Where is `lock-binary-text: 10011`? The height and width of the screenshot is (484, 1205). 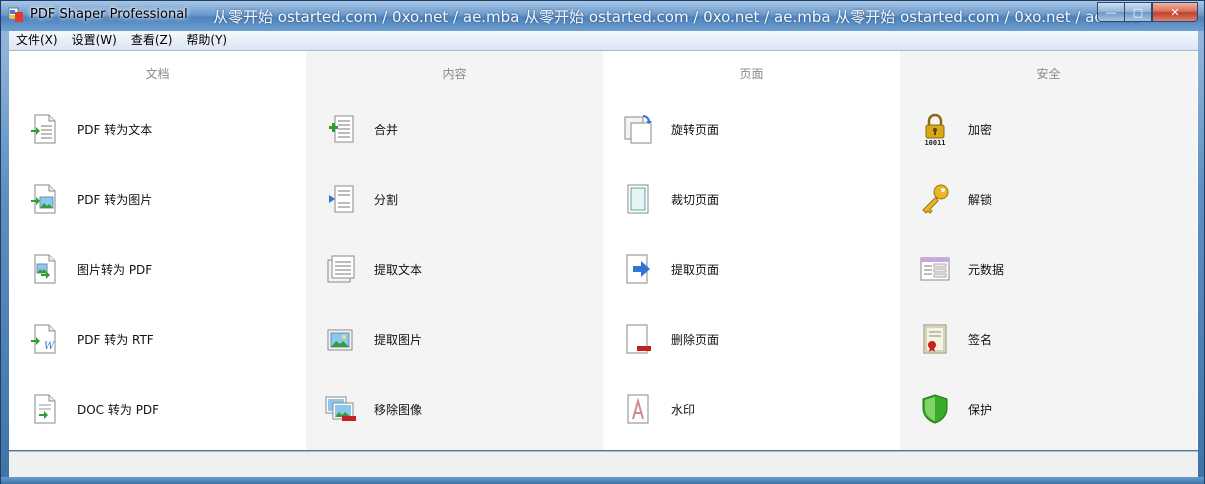
lock-binary-text: 10011 is located at coordinates (934, 142).